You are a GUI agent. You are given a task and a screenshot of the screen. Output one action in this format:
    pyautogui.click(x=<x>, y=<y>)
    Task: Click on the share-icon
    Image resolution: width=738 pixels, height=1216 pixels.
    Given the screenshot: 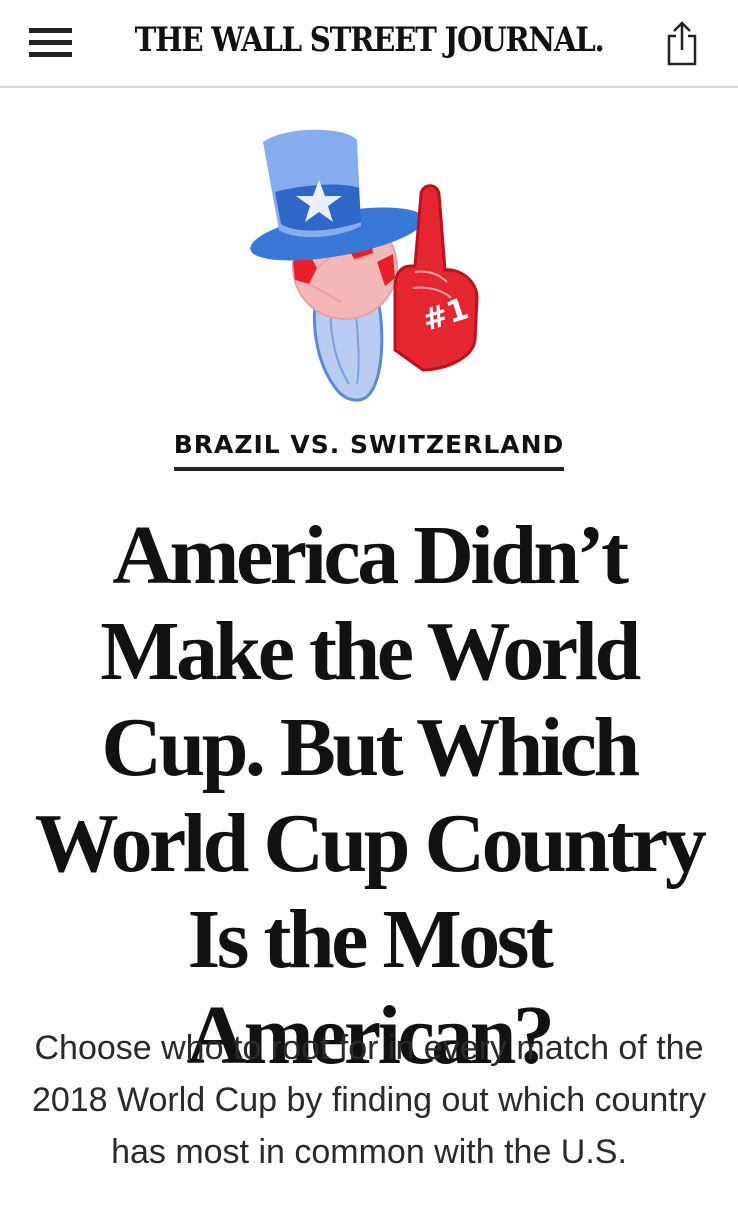 What is the action you would take?
    pyautogui.click(x=682, y=43)
    